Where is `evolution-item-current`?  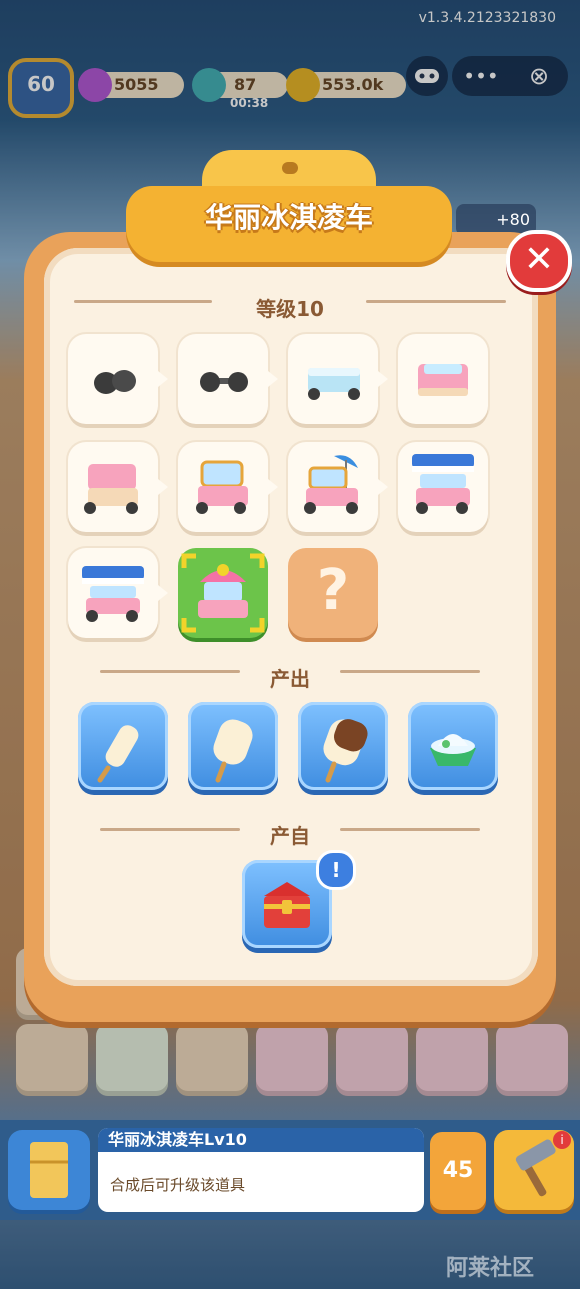
evolution-item-current is located at coordinates (223, 593).